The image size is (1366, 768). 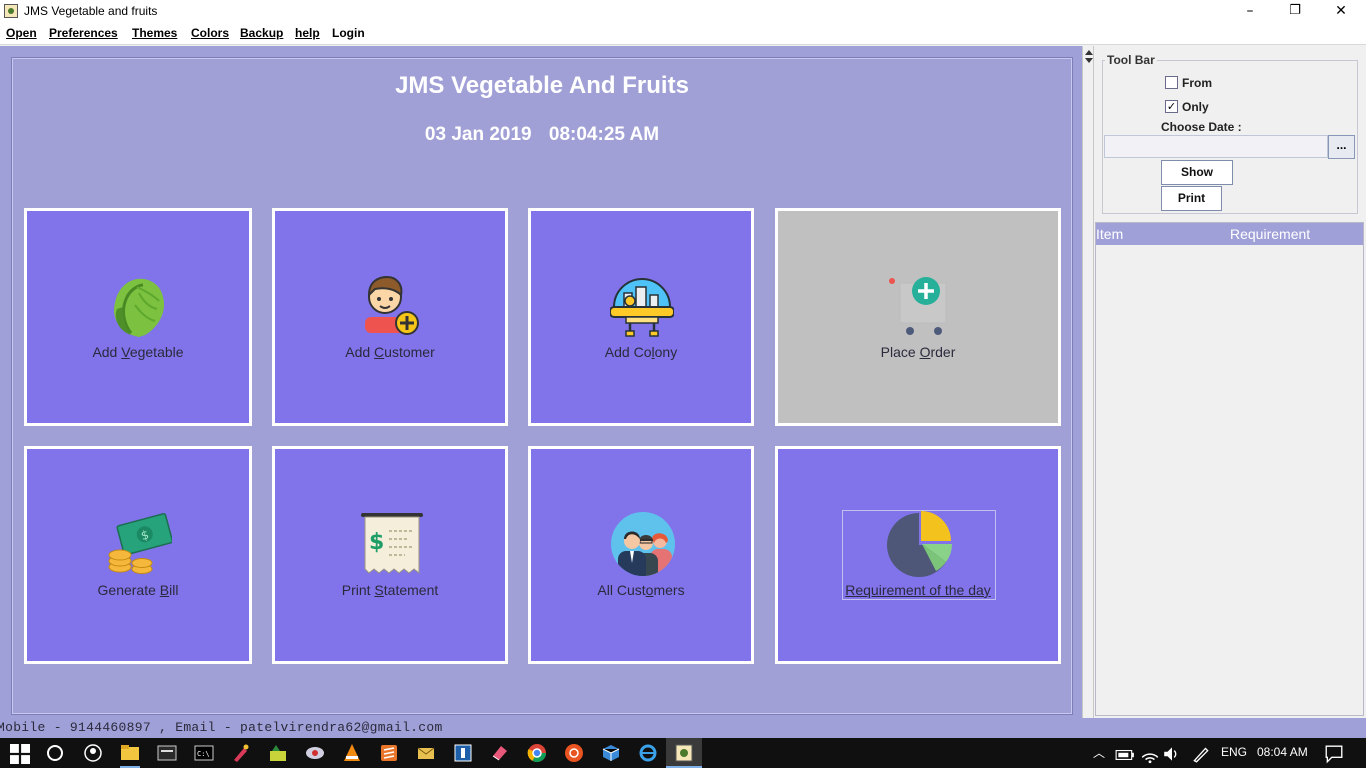 I want to click on notification-icon, so click(x=1334, y=754).